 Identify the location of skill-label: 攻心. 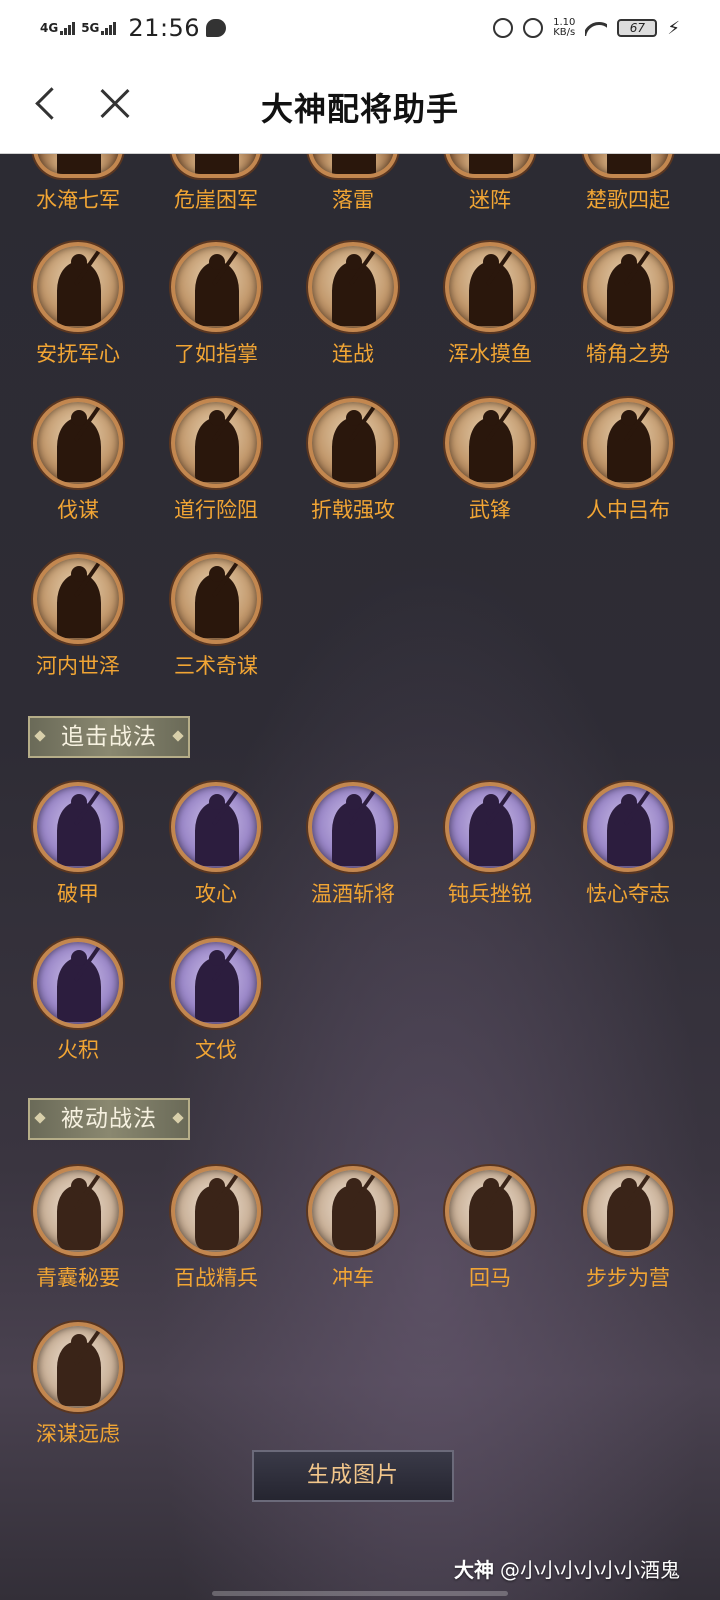
(216, 894).